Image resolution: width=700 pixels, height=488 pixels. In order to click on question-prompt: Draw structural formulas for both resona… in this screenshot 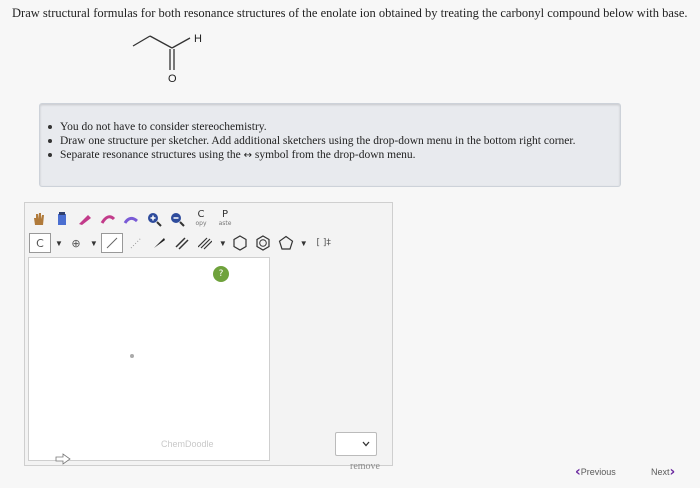, I will do `click(350, 13)`.